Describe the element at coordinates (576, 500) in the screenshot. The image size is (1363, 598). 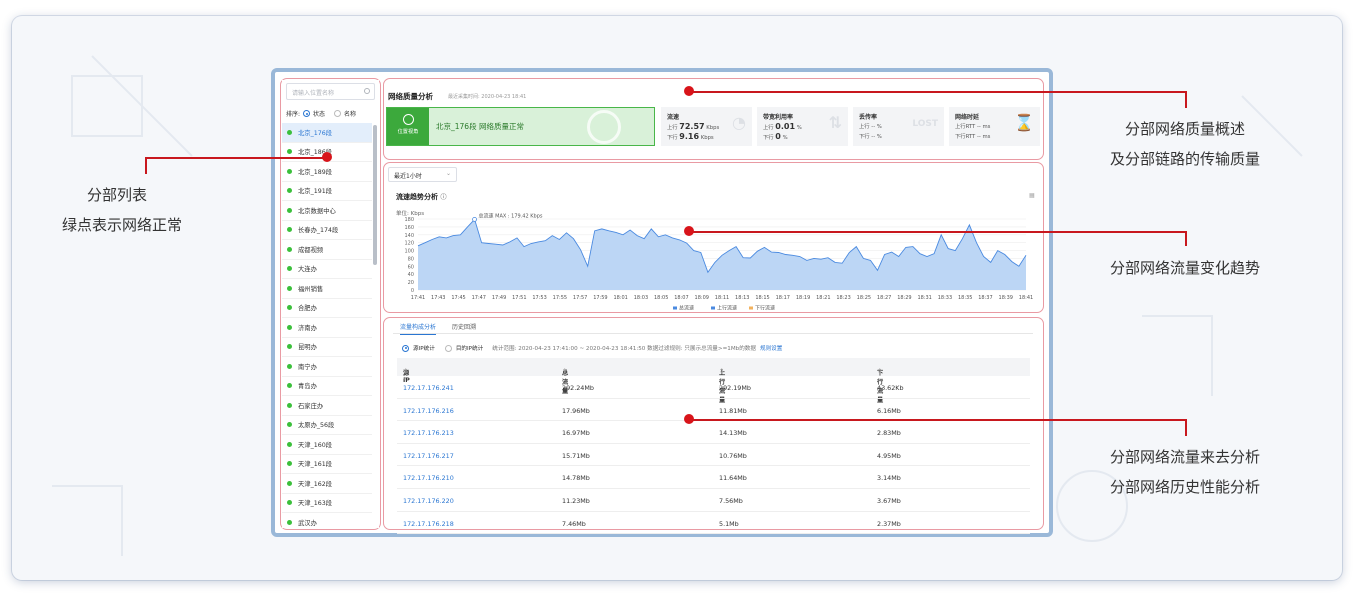
I see `cell-total: 11.23Mb` at that location.